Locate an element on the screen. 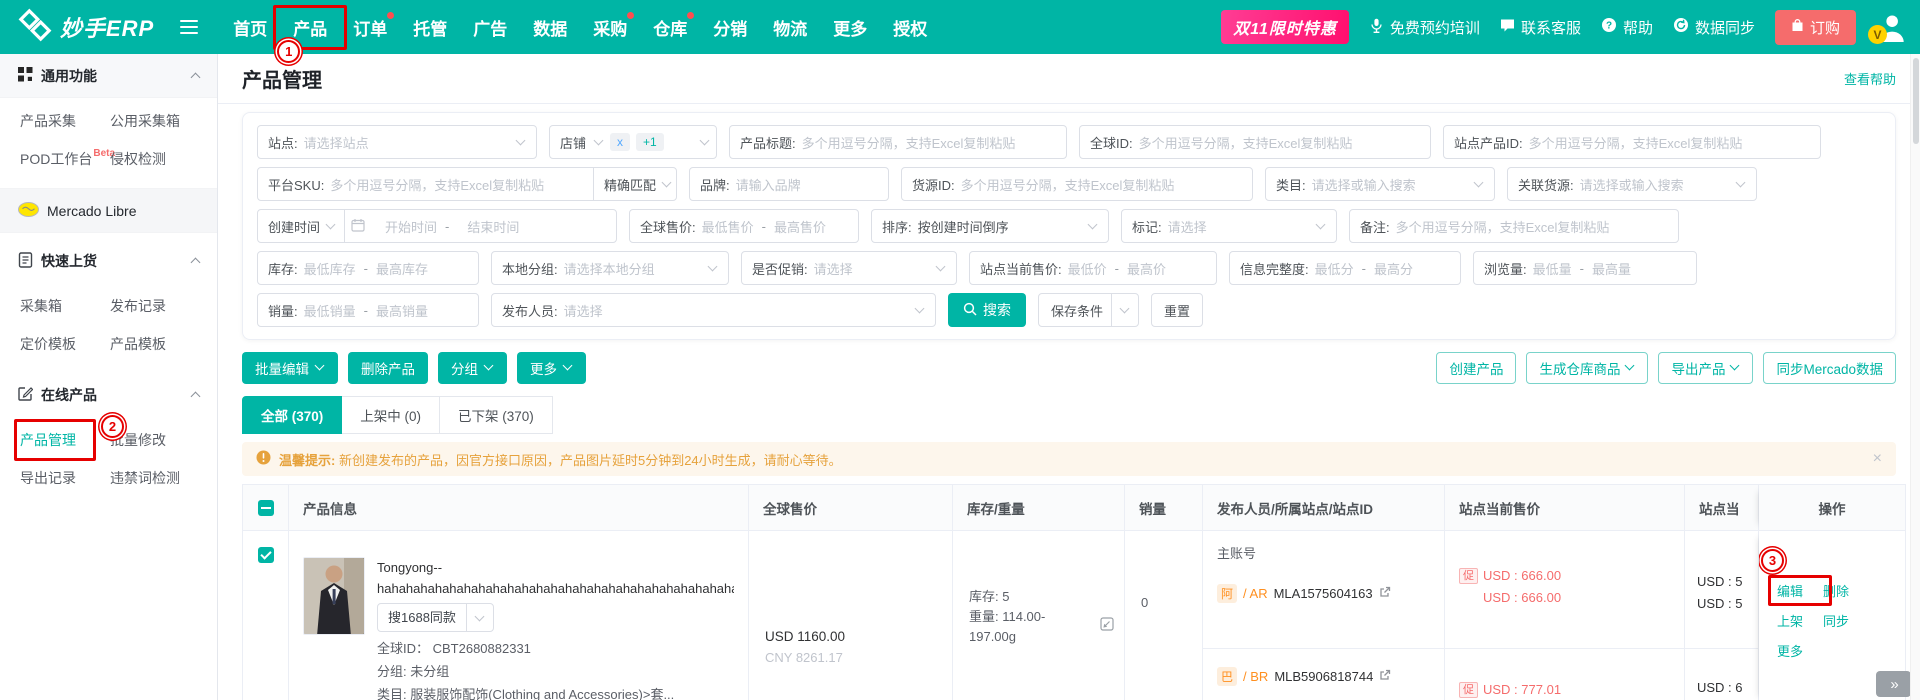  sidebar-item-pod-workbench: POD工作台 Beta is located at coordinates (57, 159).